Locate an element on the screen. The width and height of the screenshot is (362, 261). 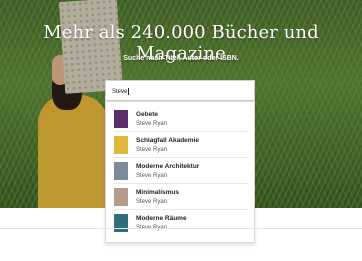
suggestion-item: Moderne Räume Steve Ryan is located at coordinates (181, 223).